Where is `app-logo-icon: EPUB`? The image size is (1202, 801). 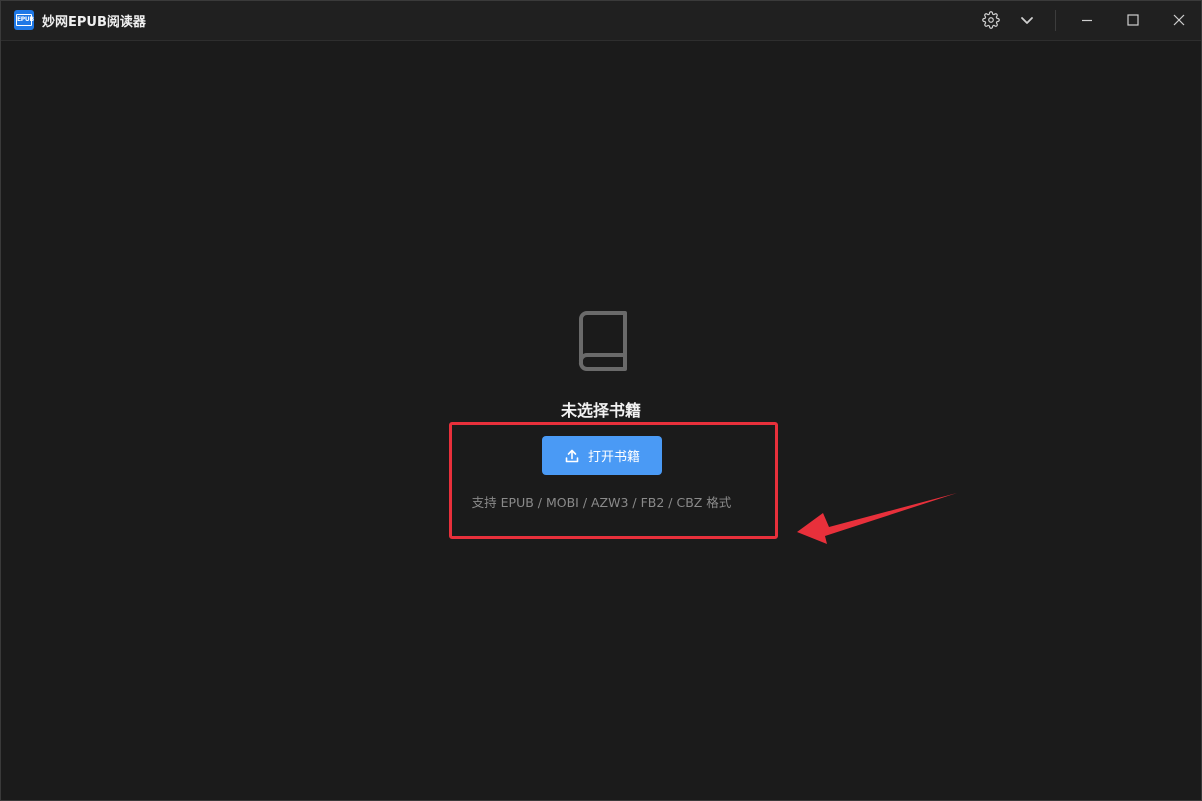 app-logo-icon: EPUB is located at coordinates (24, 20).